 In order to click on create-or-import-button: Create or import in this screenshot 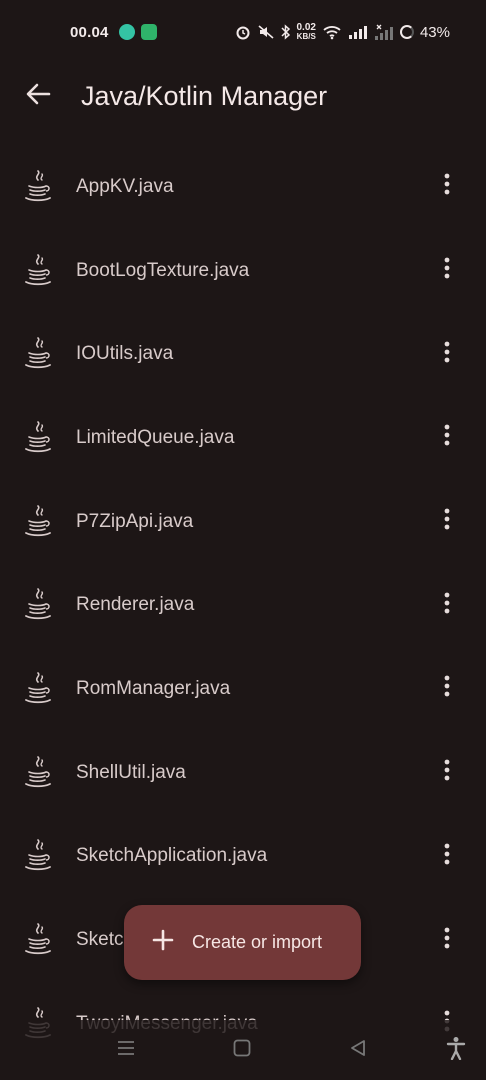, I will do `click(242, 942)`.